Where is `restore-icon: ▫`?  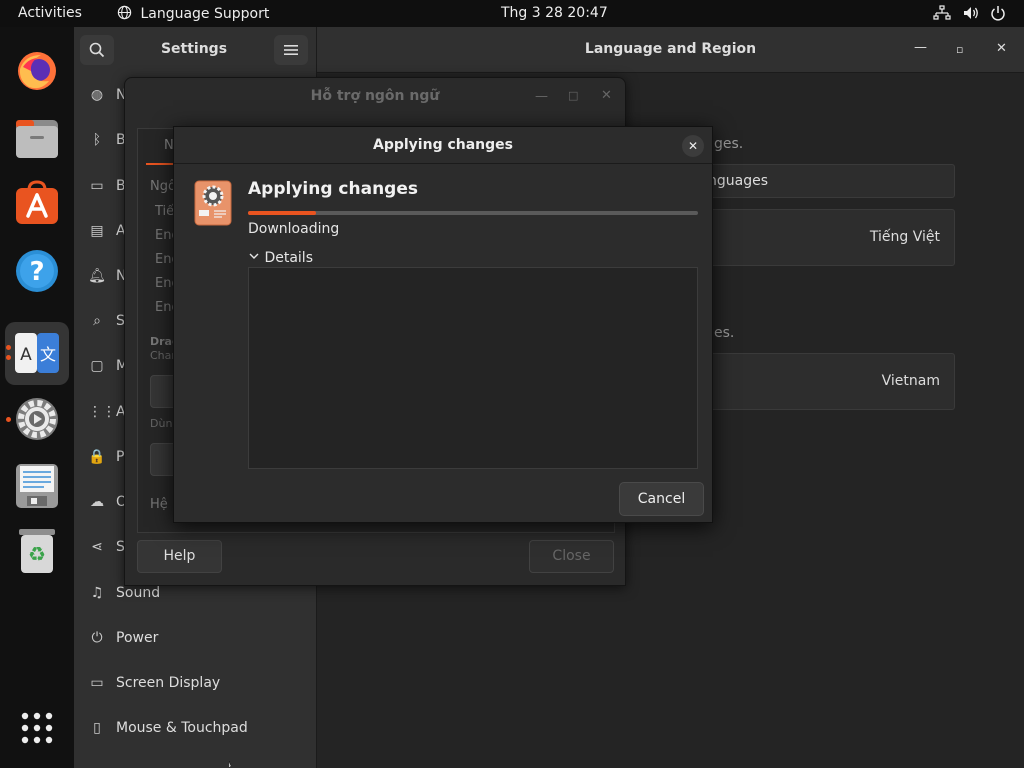 restore-icon: ▫ is located at coordinates (959, 50).